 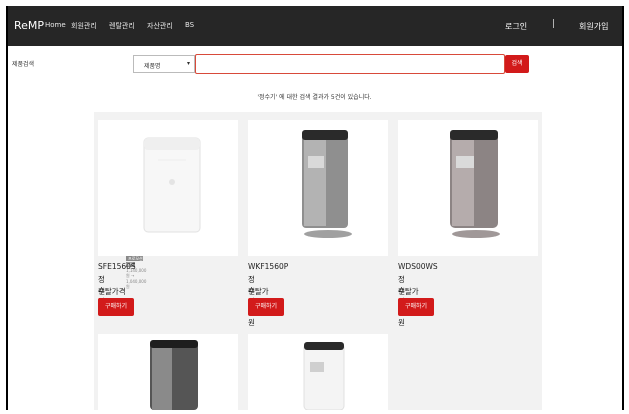 I want to click on caret-down-icon: ▾, so click(x=188, y=63).